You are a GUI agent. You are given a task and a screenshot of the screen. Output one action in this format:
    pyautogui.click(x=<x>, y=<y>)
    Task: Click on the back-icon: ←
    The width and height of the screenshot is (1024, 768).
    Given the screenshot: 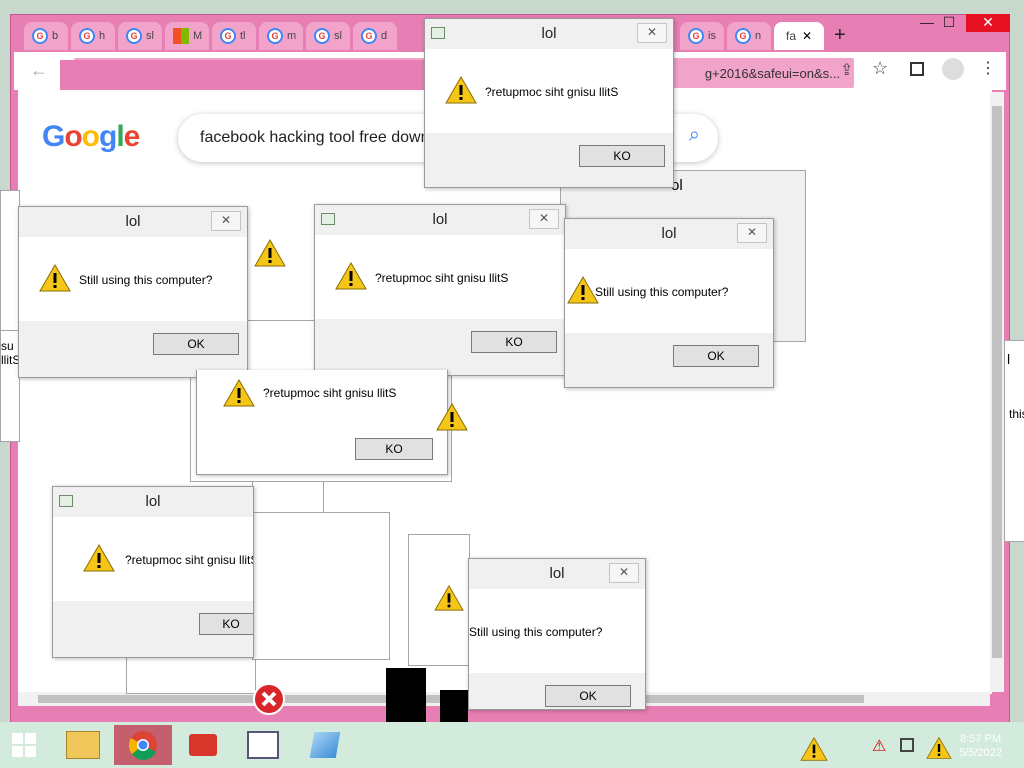 What is the action you would take?
    pyautogui.click(x=39, y=70)
    